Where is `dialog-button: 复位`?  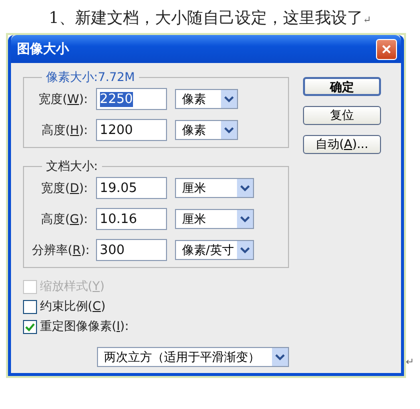
dialog-button: 复位 is located at coordinates (341, 115).